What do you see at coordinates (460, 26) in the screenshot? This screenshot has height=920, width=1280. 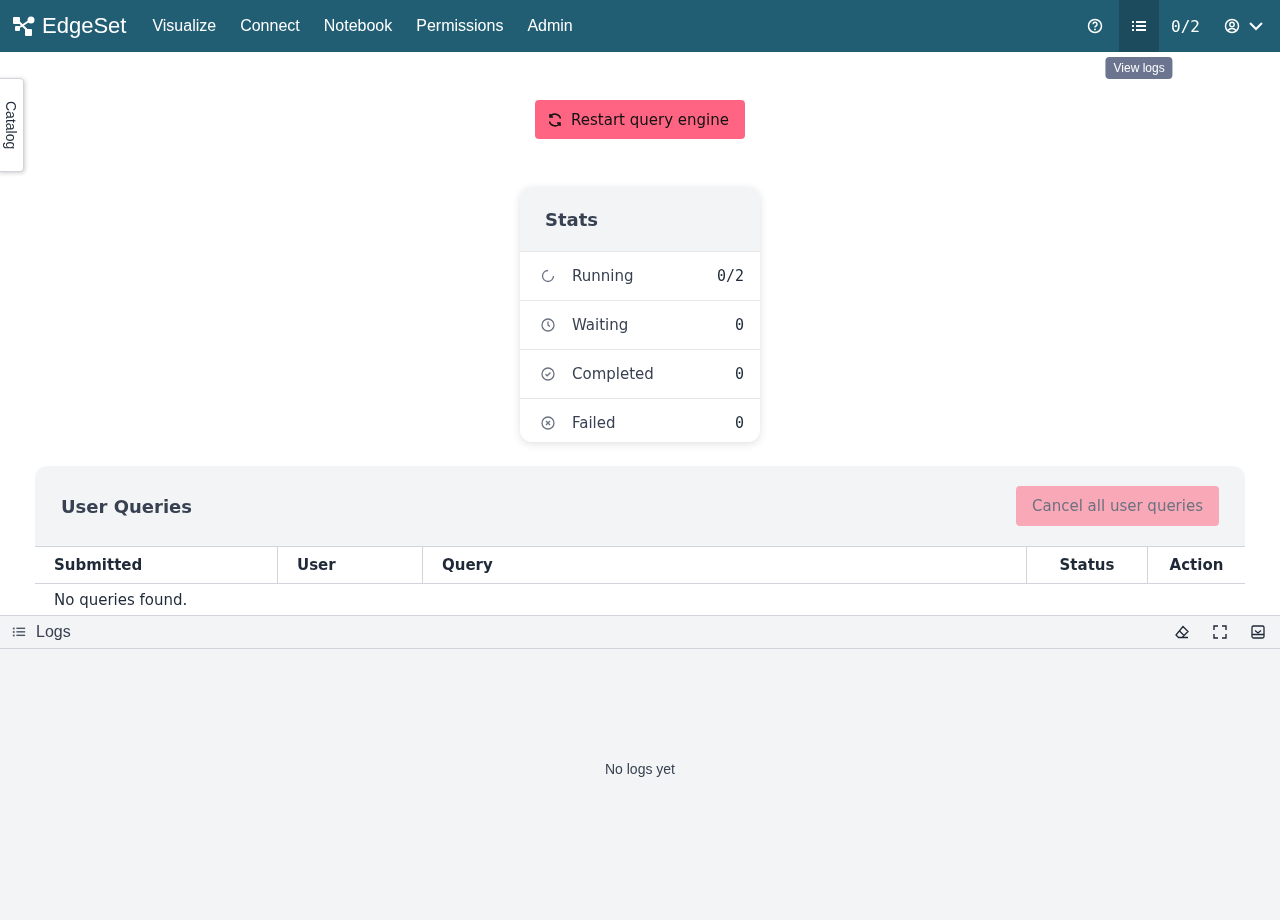 I see `nav-link: Permissions` at bounding box center [460, 26].